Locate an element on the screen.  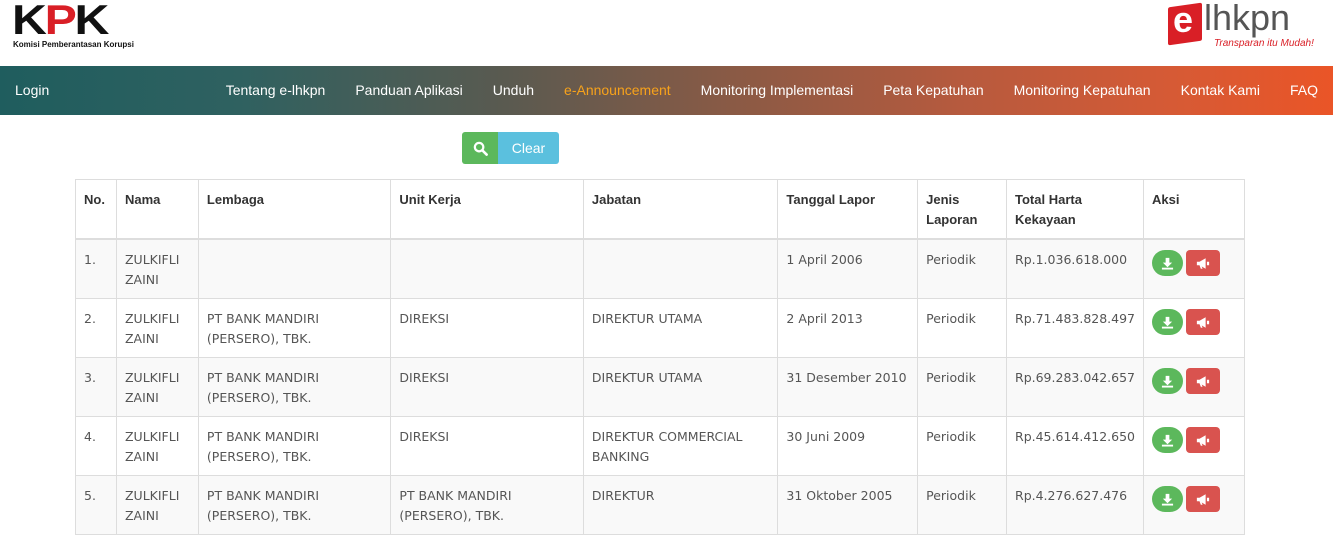
cell-tanggal-lapor: 2 April 2013 is located at coordinates (848, 328).